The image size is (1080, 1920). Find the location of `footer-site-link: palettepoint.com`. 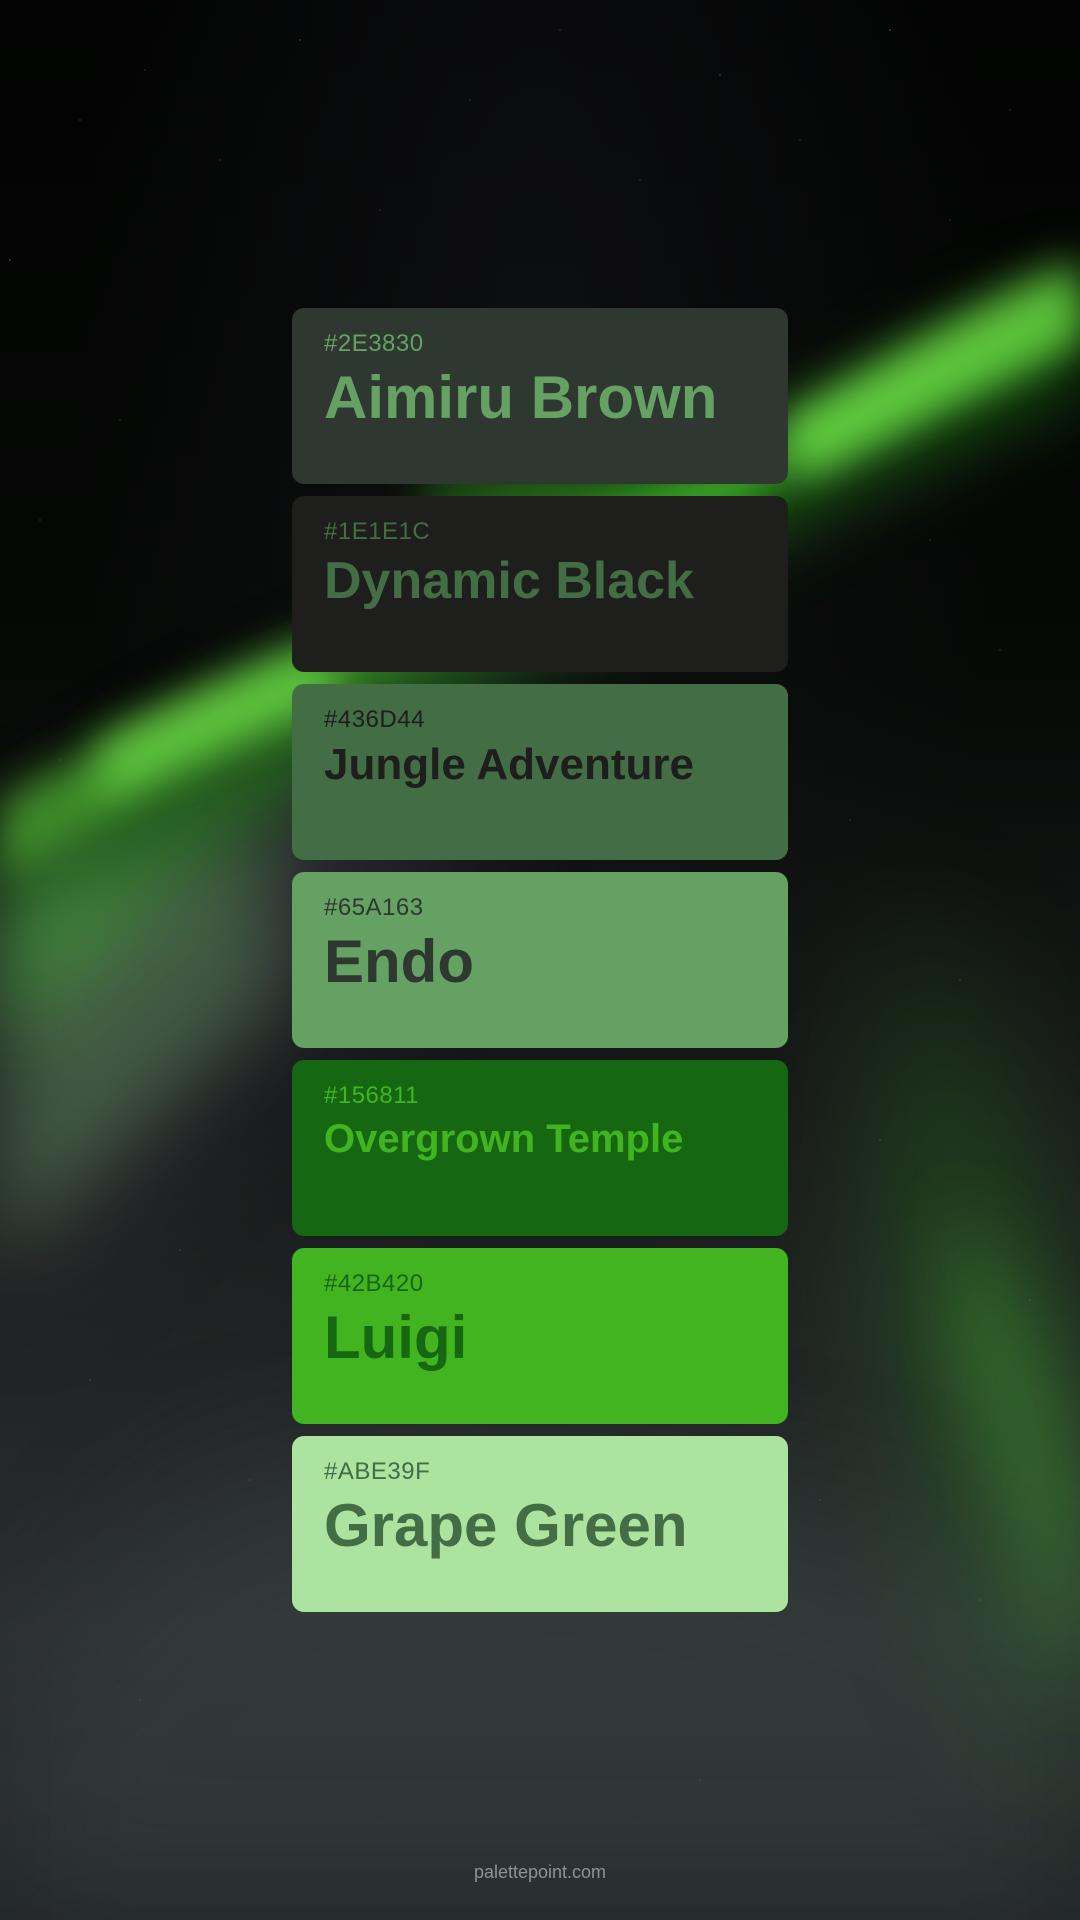

footer-site-link: palettepoint.com is located at coordinates (540, 1872).